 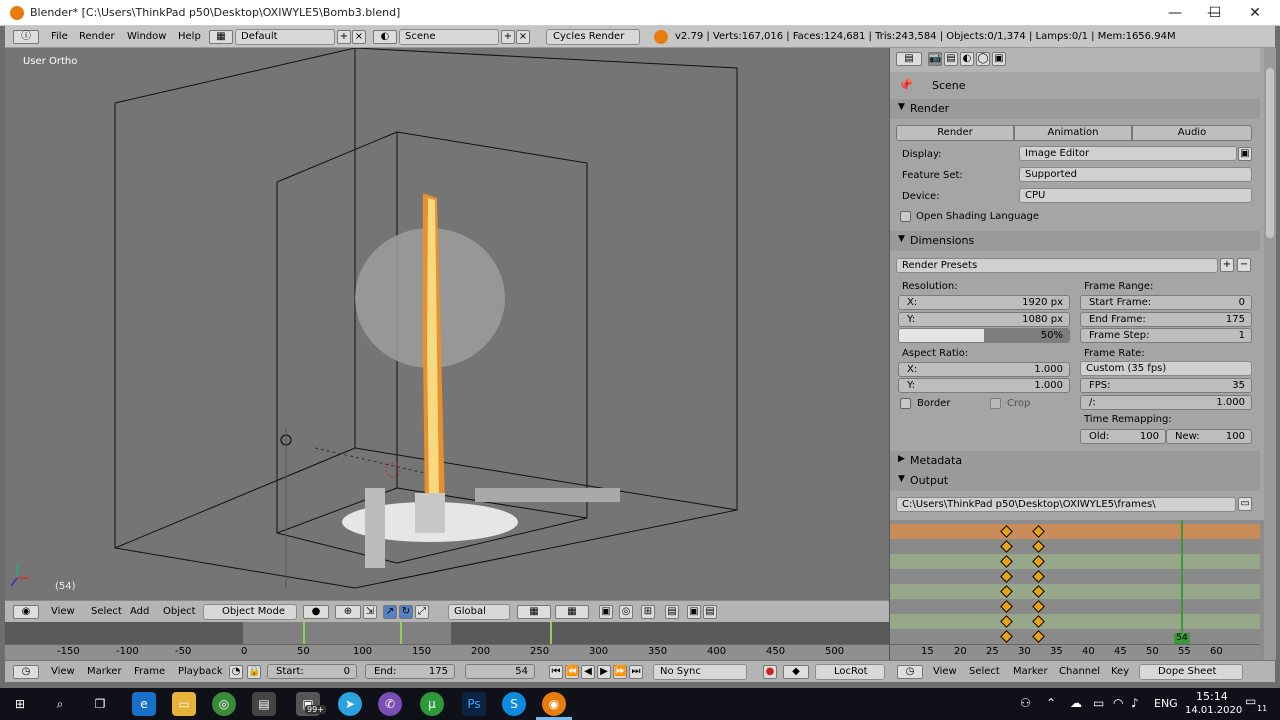 I want to click on menu-frame: Frame, so click(x=149, y=671).